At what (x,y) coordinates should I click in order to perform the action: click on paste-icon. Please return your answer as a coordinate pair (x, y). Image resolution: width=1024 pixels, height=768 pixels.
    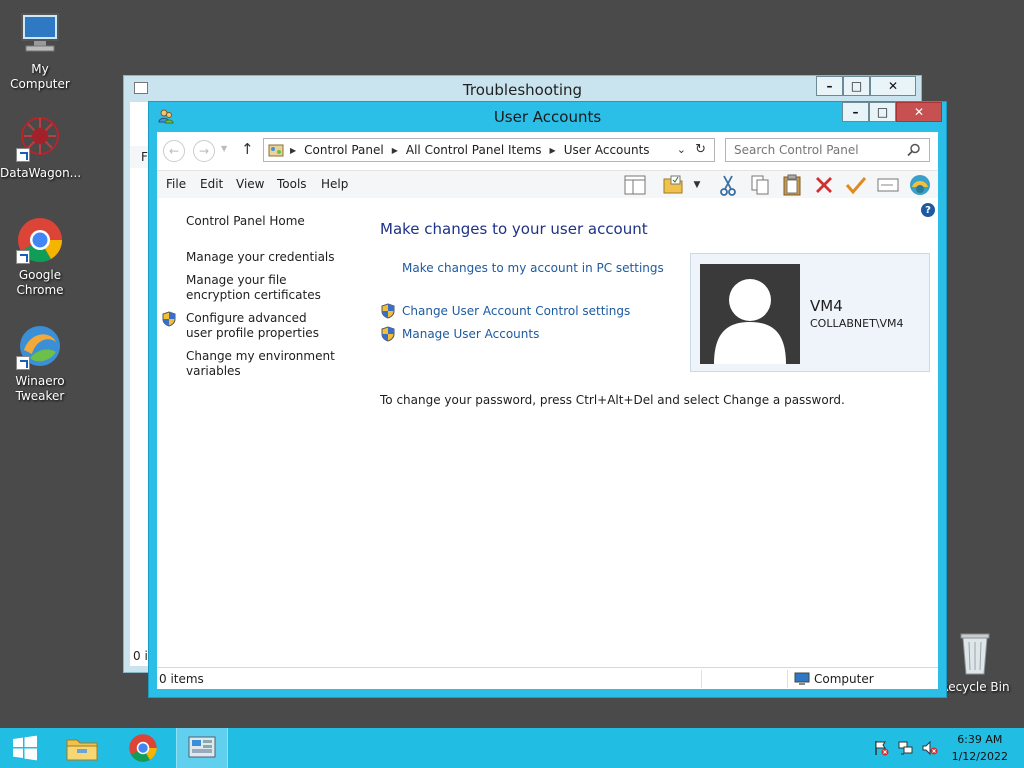
    Looking at the image, I should click on (792, 185).